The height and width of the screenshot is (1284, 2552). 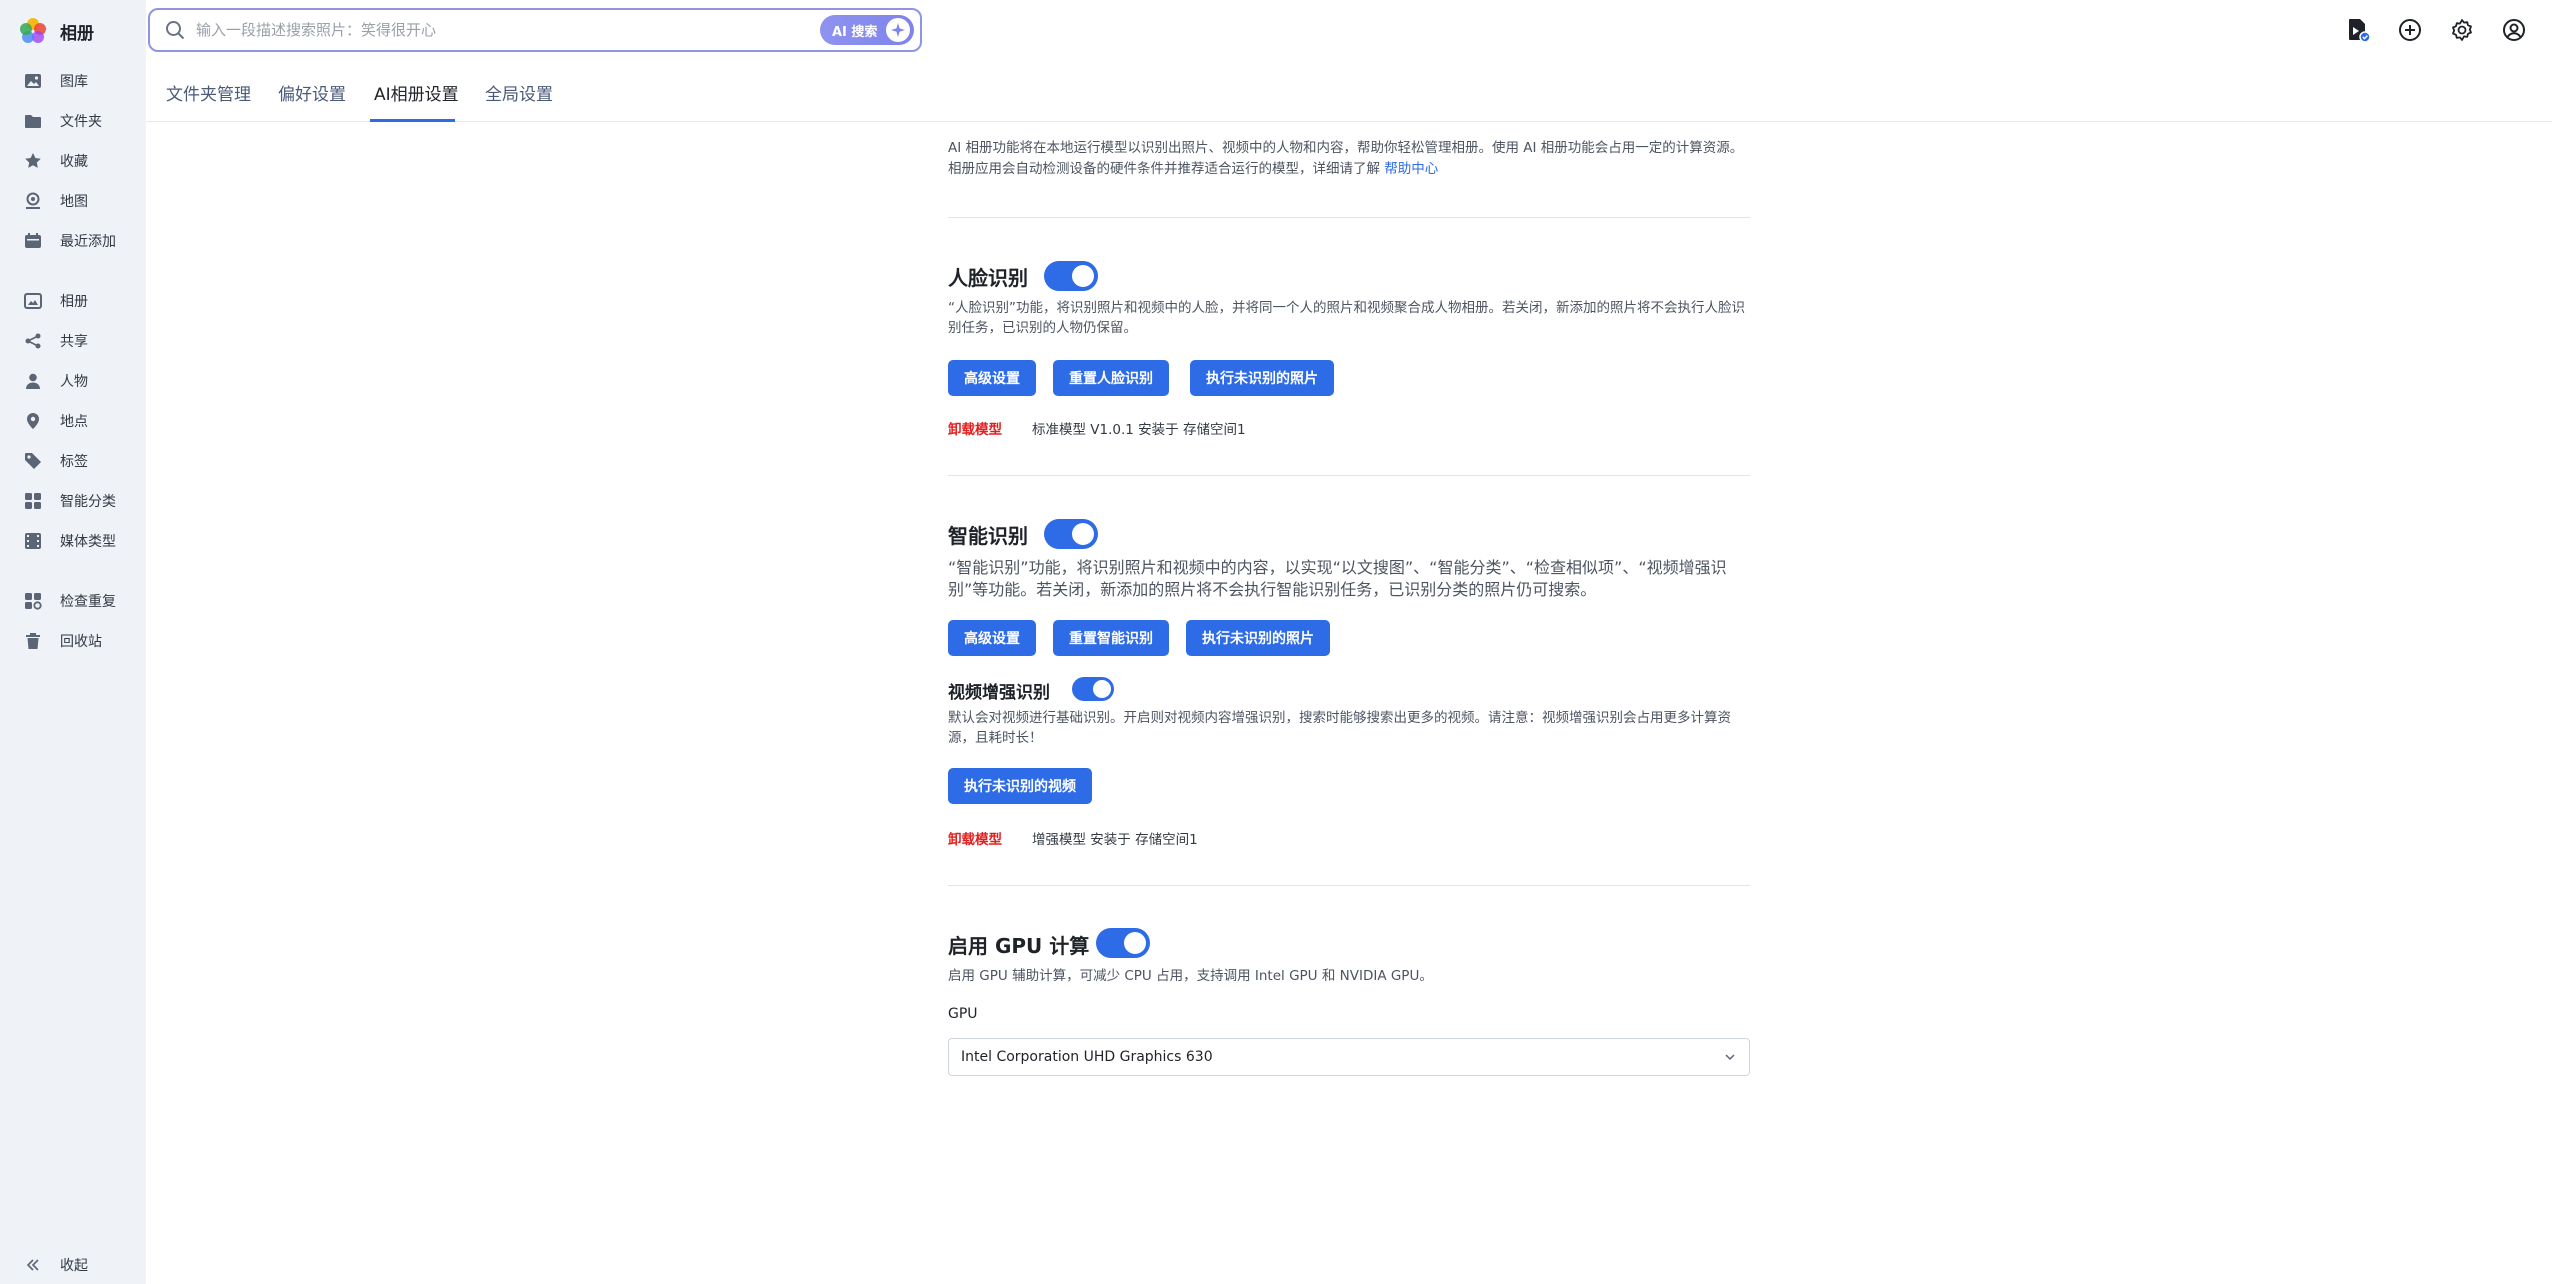 What do you see at coordinates (1111, 378) in the screenshot?
I see `reset-face-recognition-button: 重置人脸识别` at bounding box center [1111, 378].